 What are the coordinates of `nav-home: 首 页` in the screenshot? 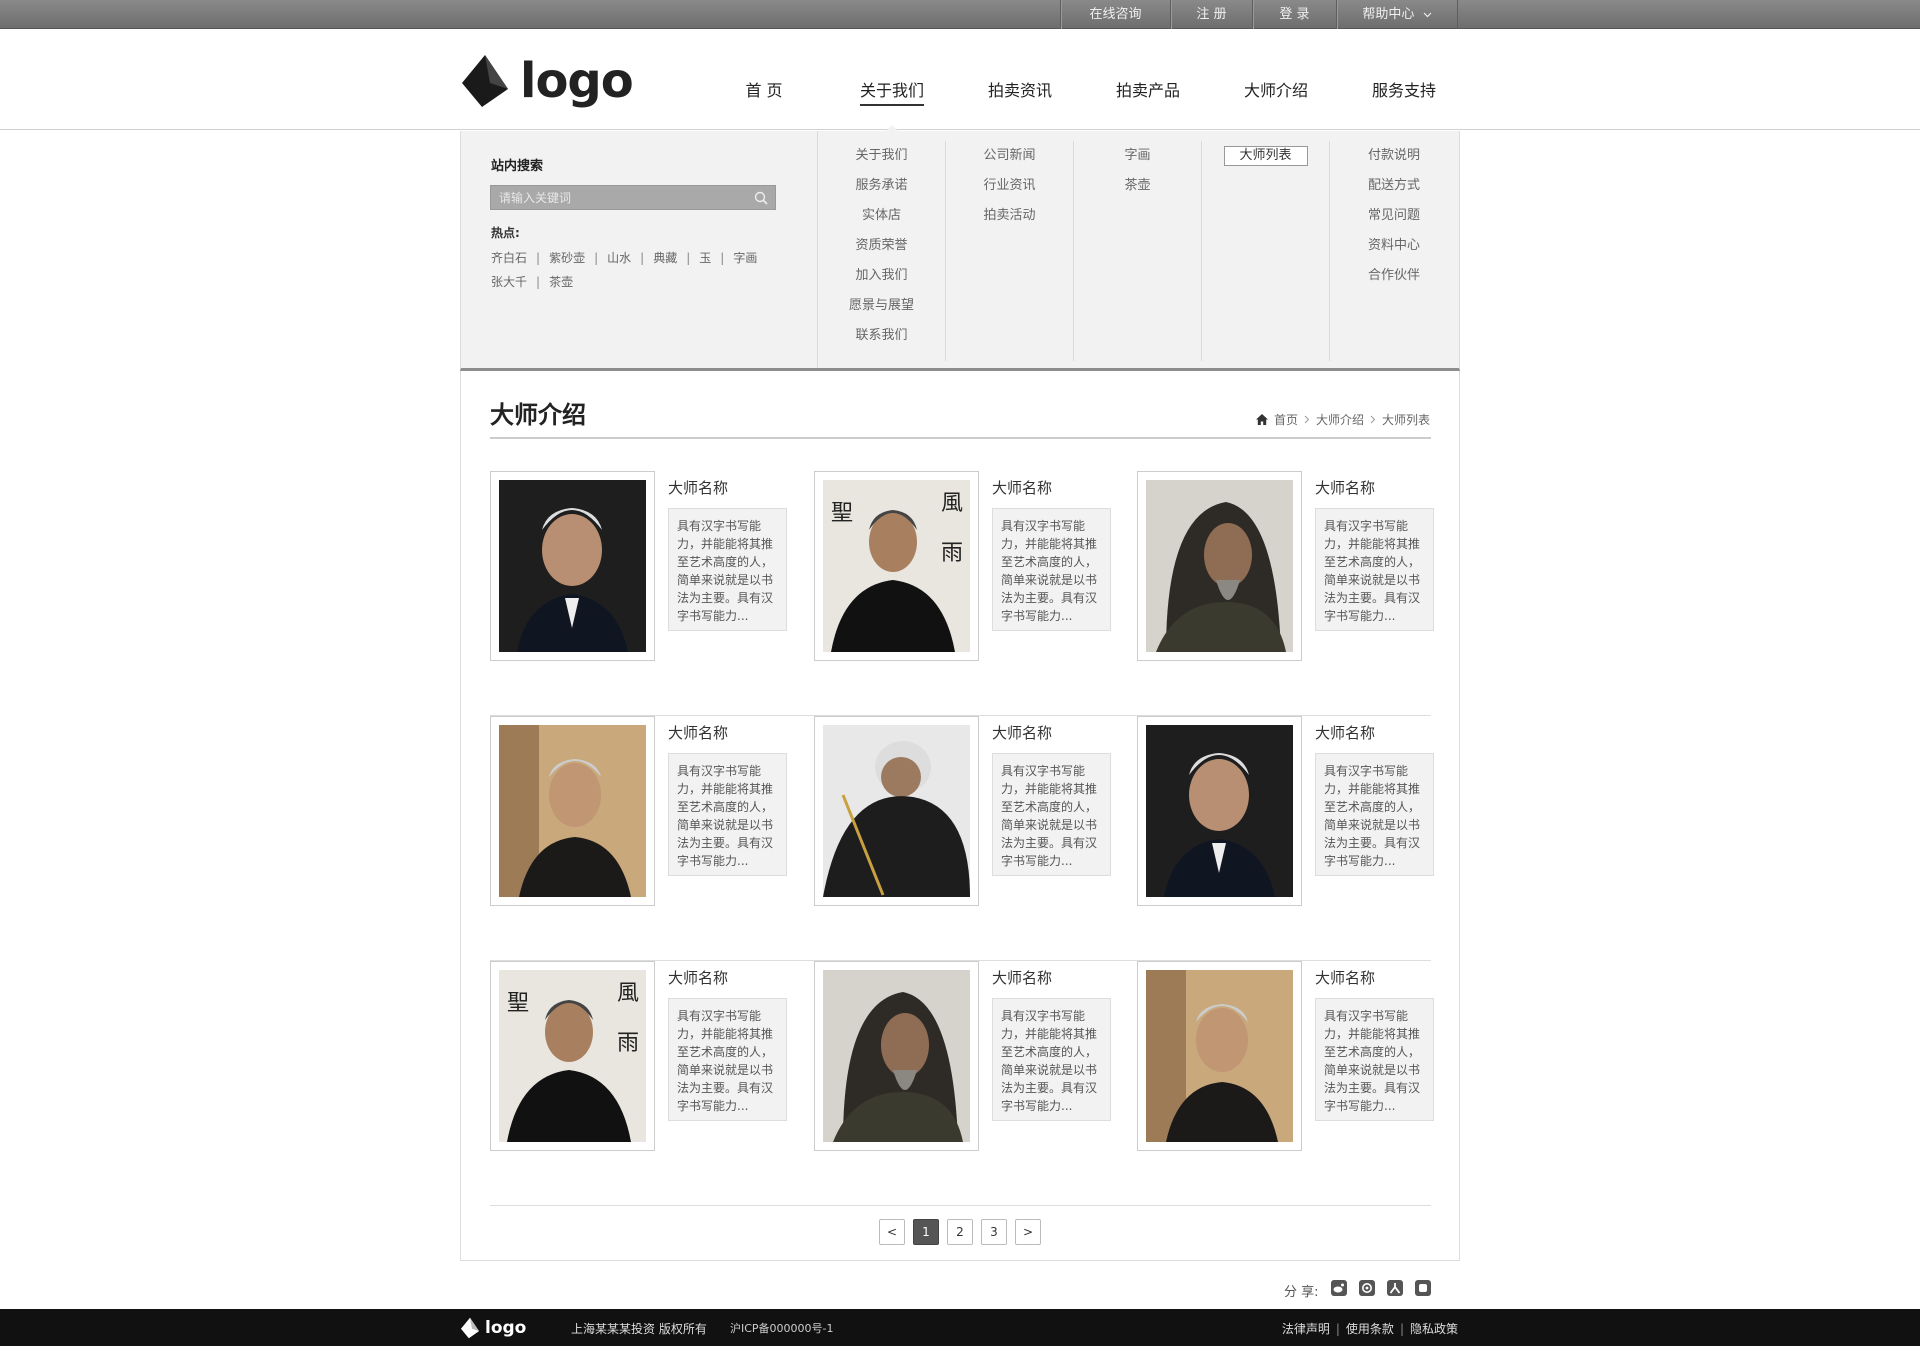 It's located at (764, 79).